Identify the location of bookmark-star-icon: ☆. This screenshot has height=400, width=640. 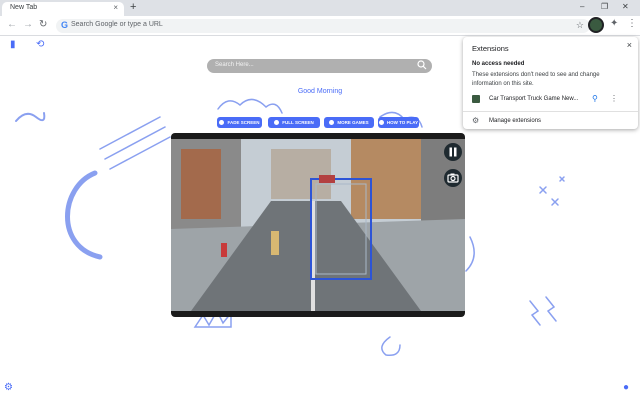
(580, 25).